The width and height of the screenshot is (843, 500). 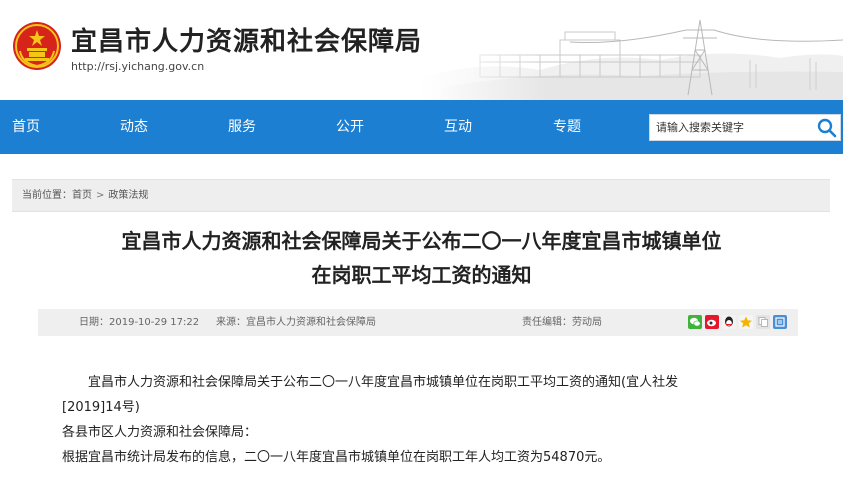 What do you see at coordinates (247, 42) in the screenshot?
I see `site-title: 宜昌市人力资源和社会保障局` at bounding box center [247, 42].